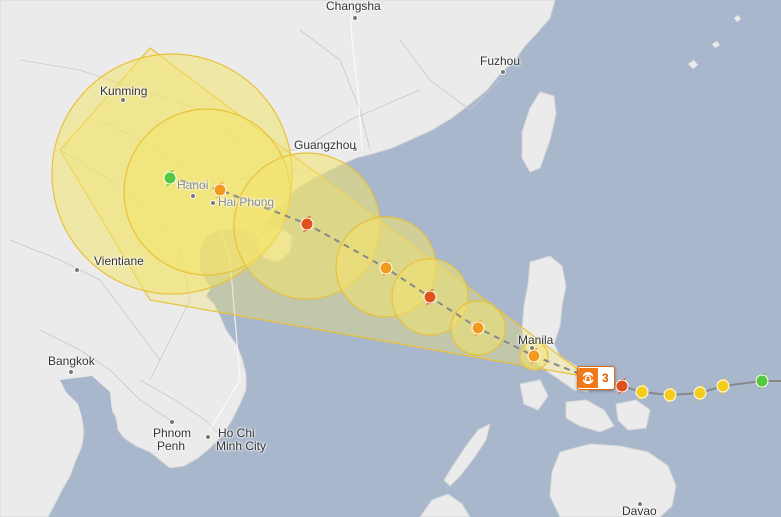  I want to click on city-label-davao: Davao, so click(639, 510).